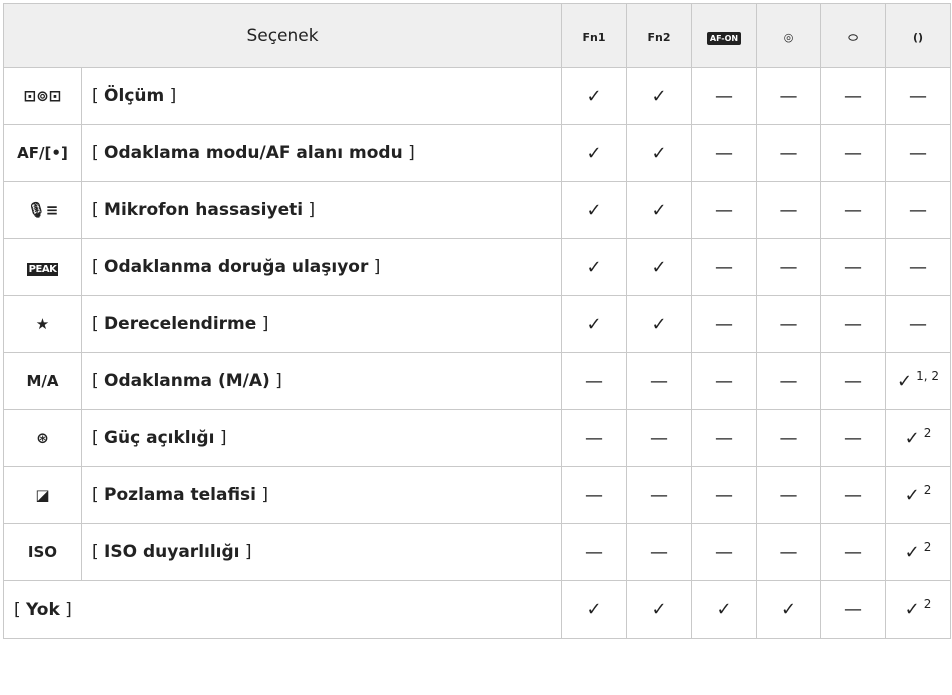 This screenshot has width=952, height=695. Describe the element at coordinates (477, 495) in the screenshot. I see `table-row: ◪ [ Pozlama telafisi ] — — — — — ✓ 2` at that location.